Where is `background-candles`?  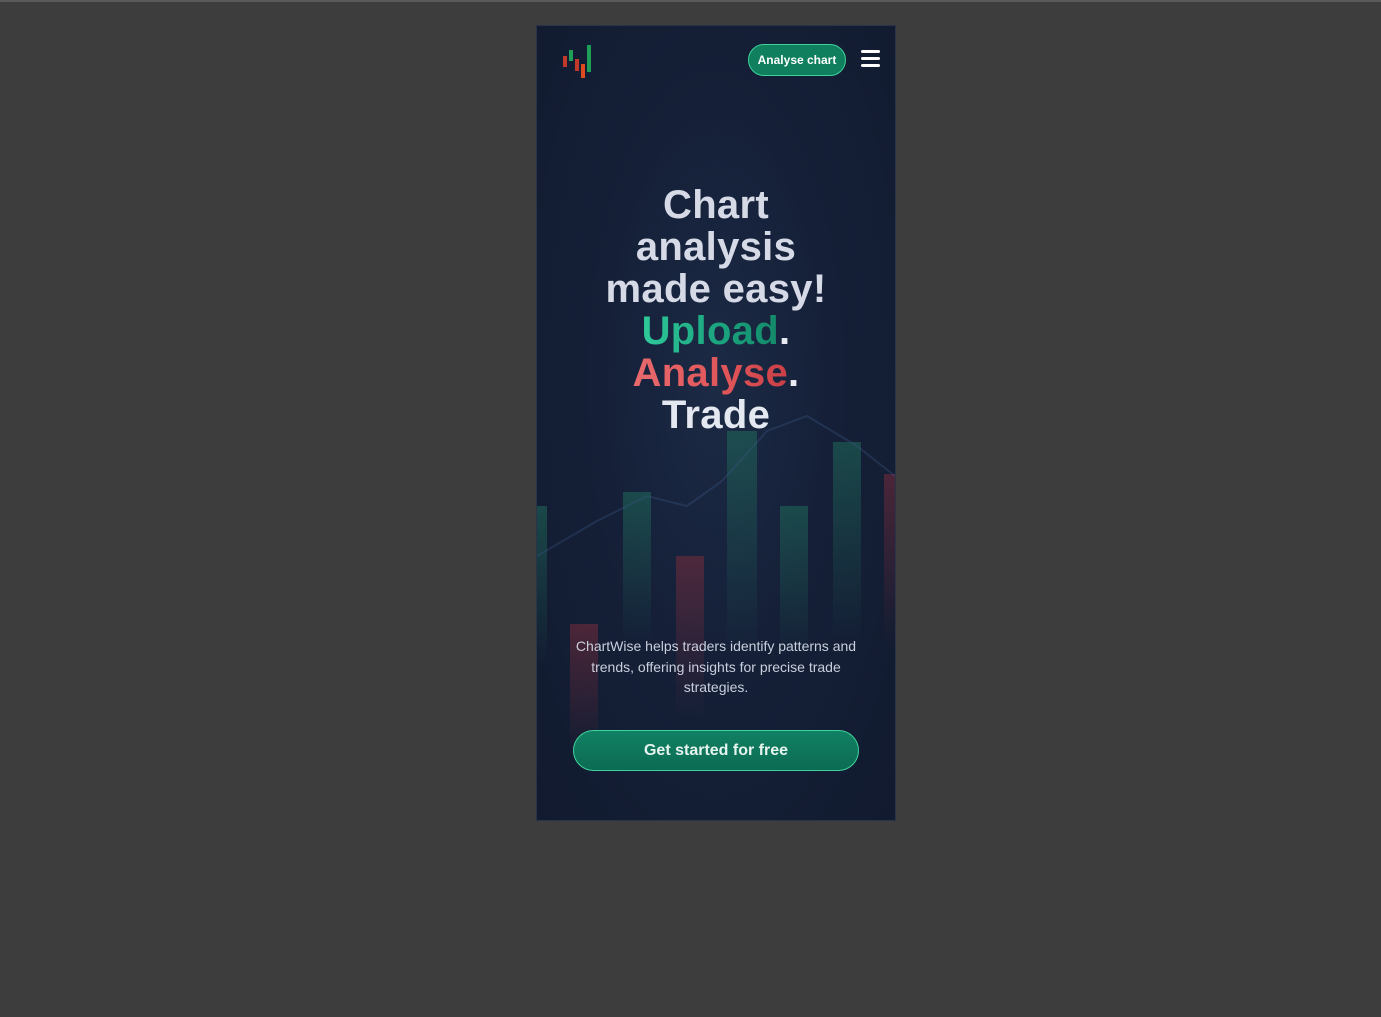
background-candles is located at coordinates (716, 592).